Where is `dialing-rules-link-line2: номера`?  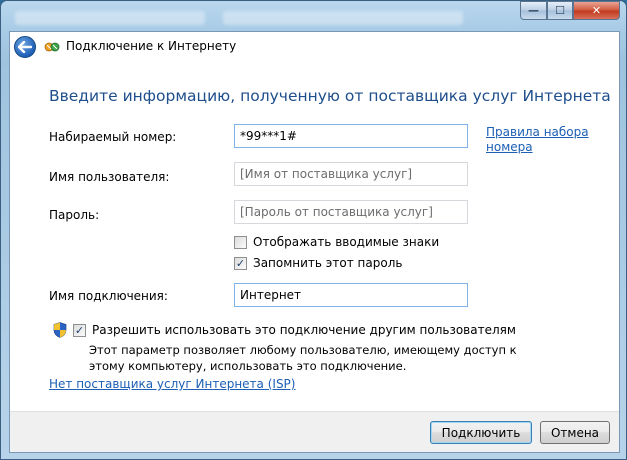 dialing-rules-link-line2: номера is located at coordinates (509, 147).